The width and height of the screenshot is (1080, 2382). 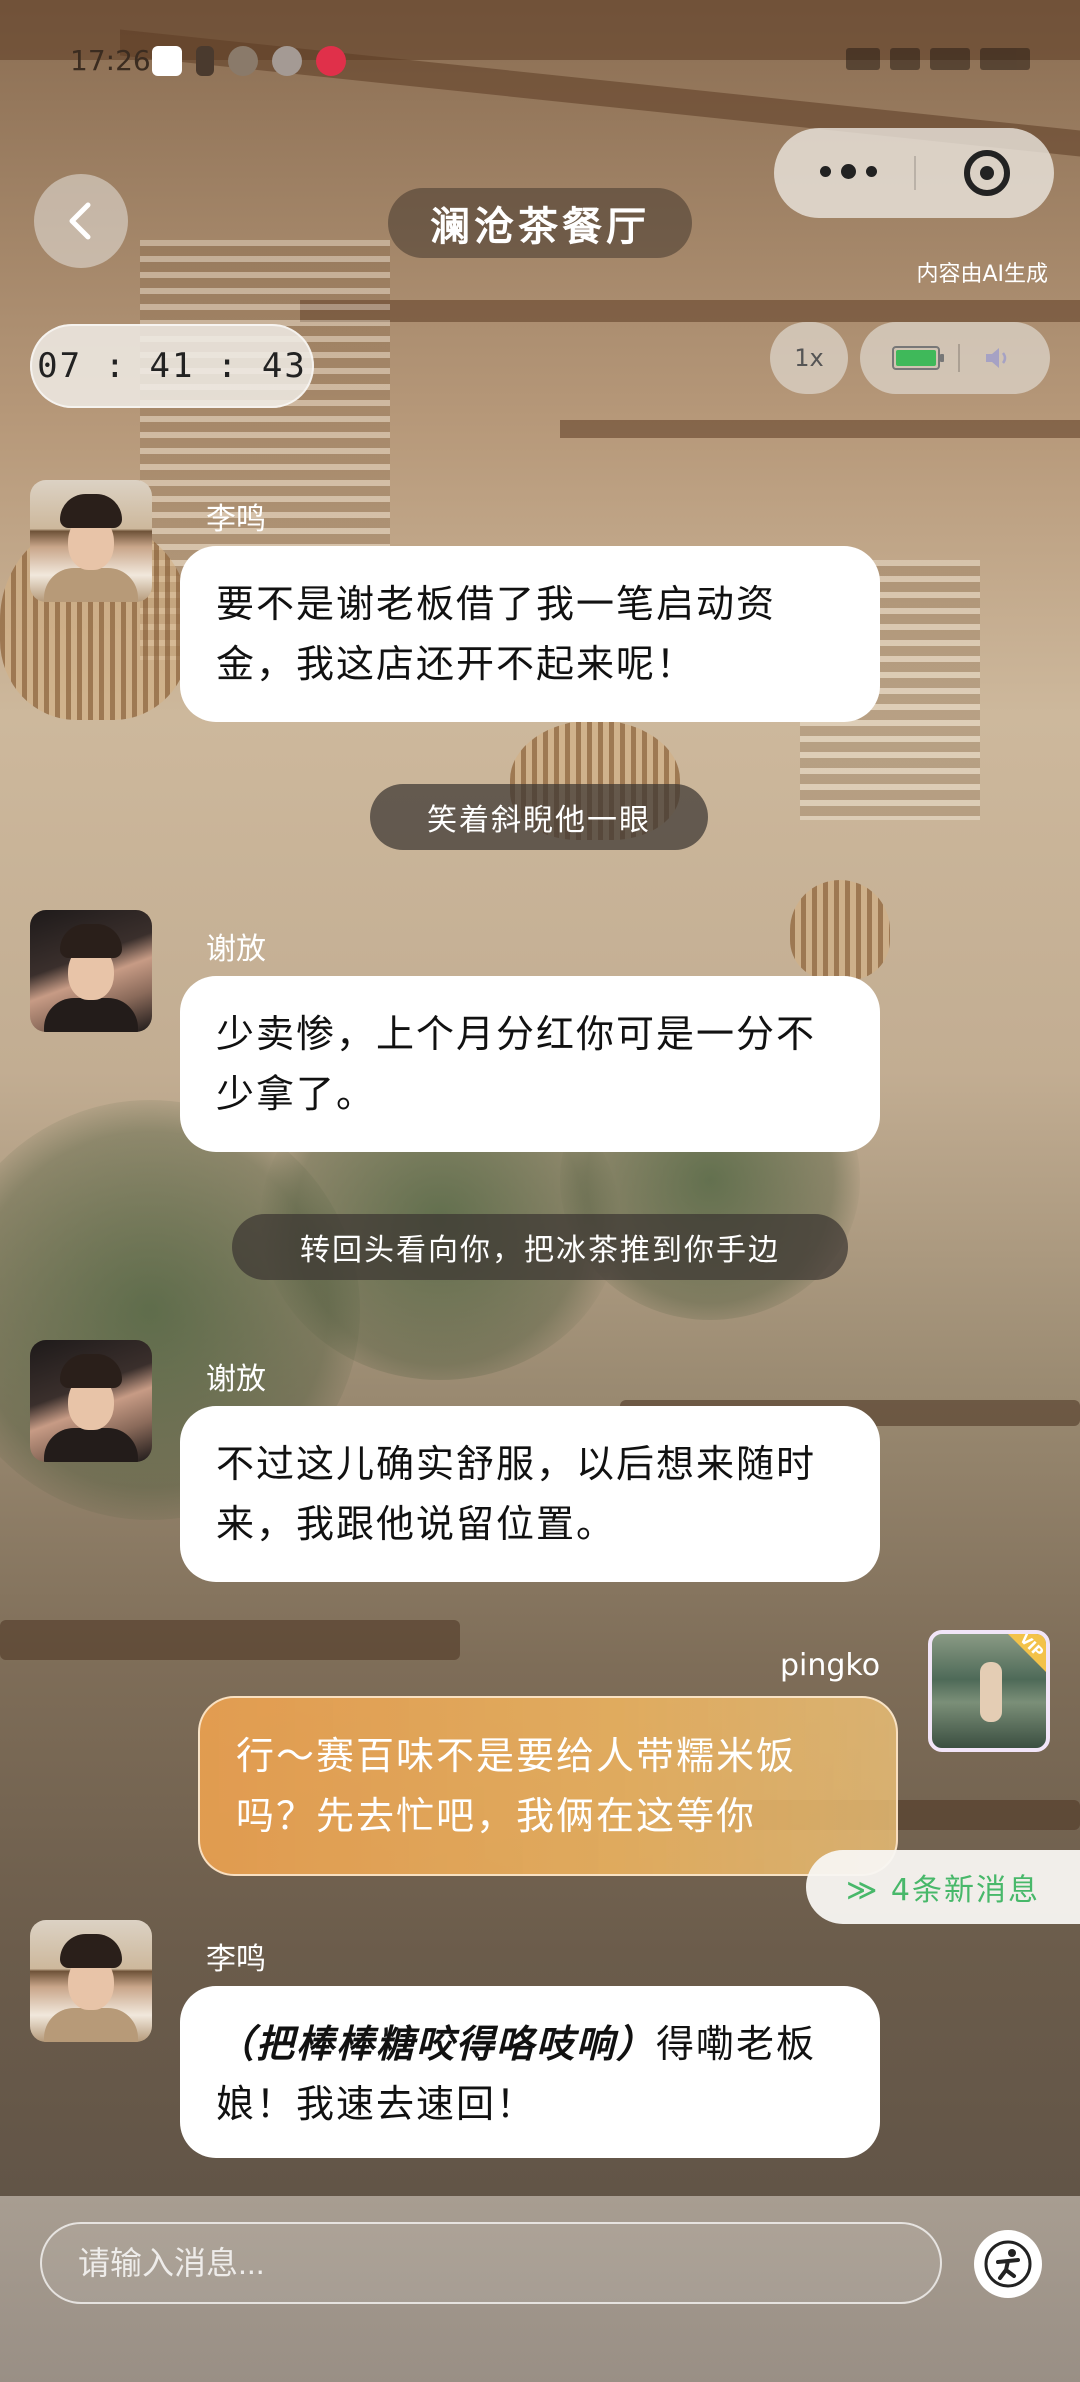 What do you see at coordinates (950, 59) in the screenshot?
I see `signal-icon` at bounding box center [950, 59].